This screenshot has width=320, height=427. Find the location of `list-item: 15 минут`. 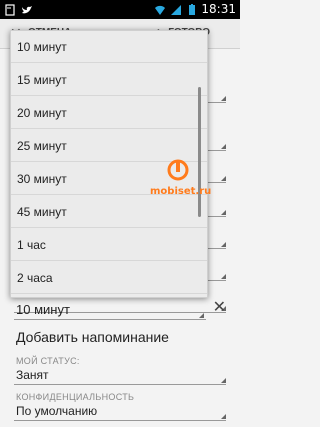

list-item: 15 минут is located at coordinates (109, 80).